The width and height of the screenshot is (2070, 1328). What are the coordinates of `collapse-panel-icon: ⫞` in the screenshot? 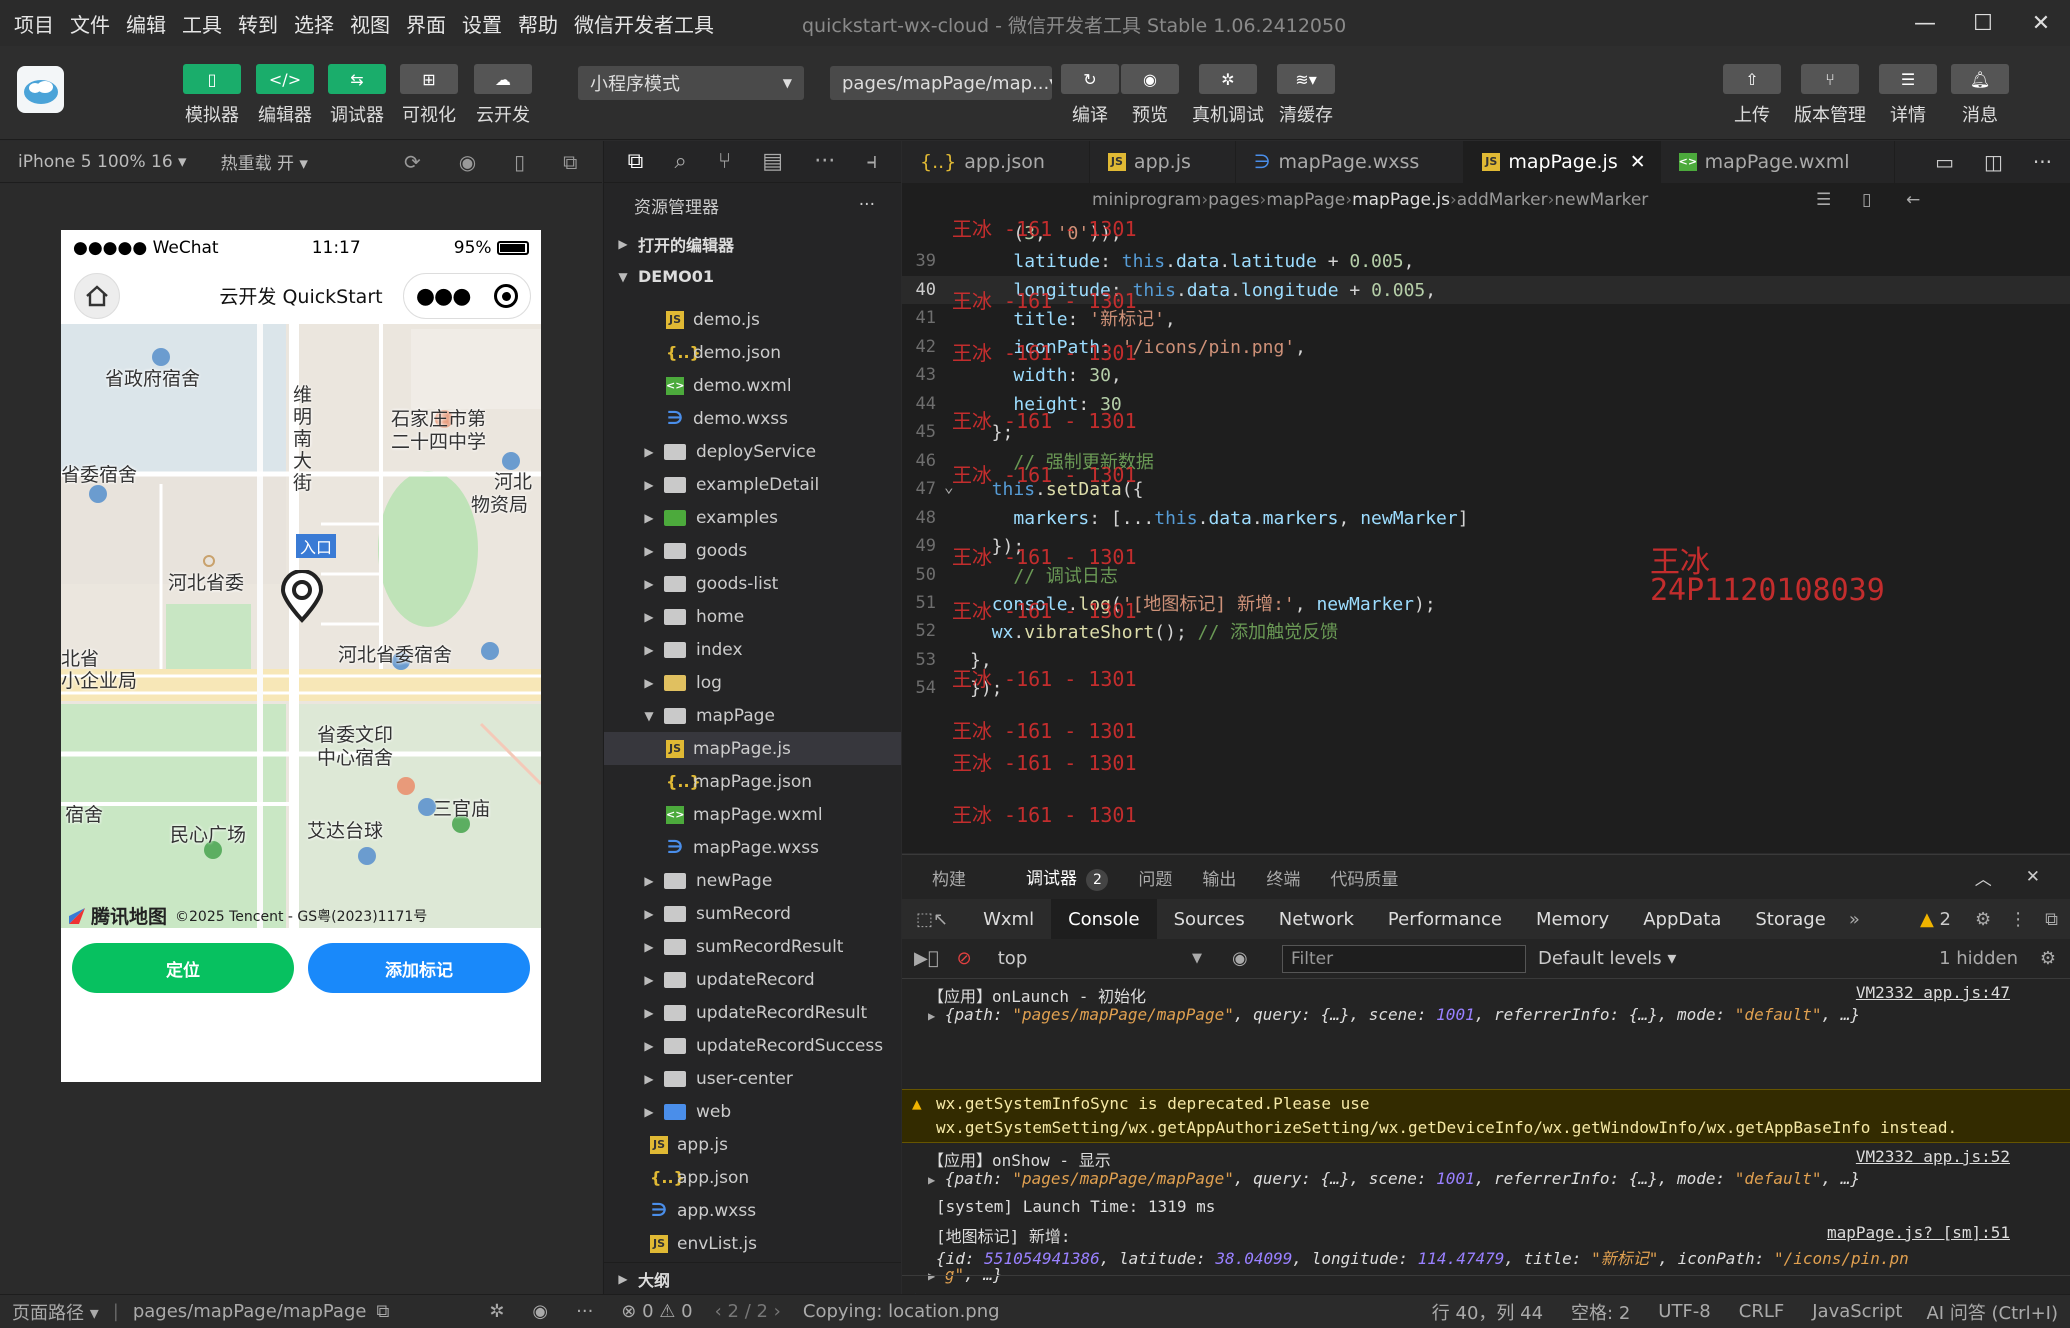 It's located at (871, 161).